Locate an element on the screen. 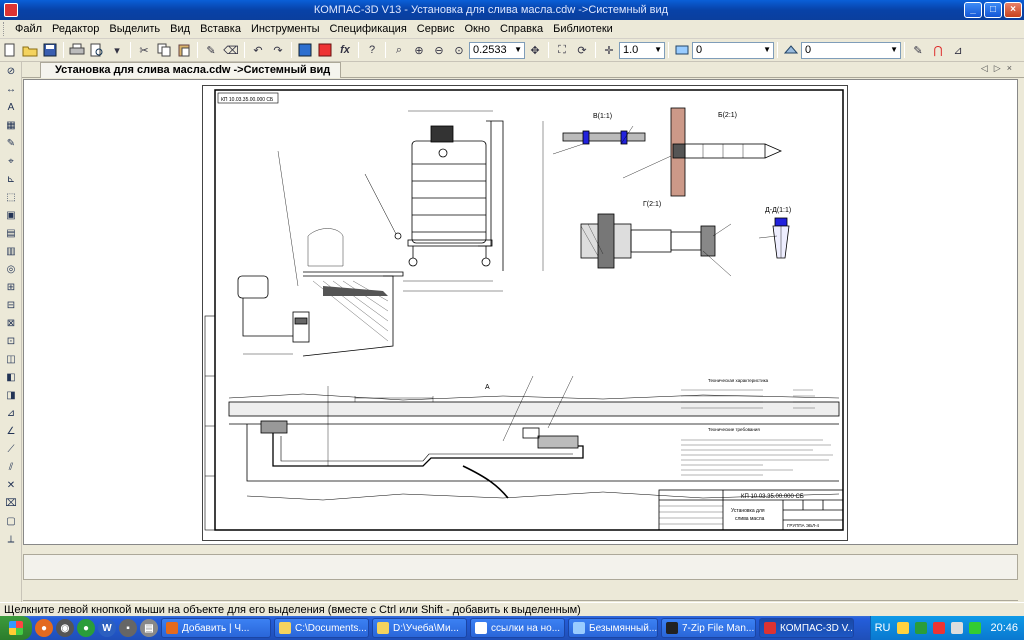 The width and height of the screenshot is (1024, 640). help-pointer-icon: ? is located at coordinates (372, 50).